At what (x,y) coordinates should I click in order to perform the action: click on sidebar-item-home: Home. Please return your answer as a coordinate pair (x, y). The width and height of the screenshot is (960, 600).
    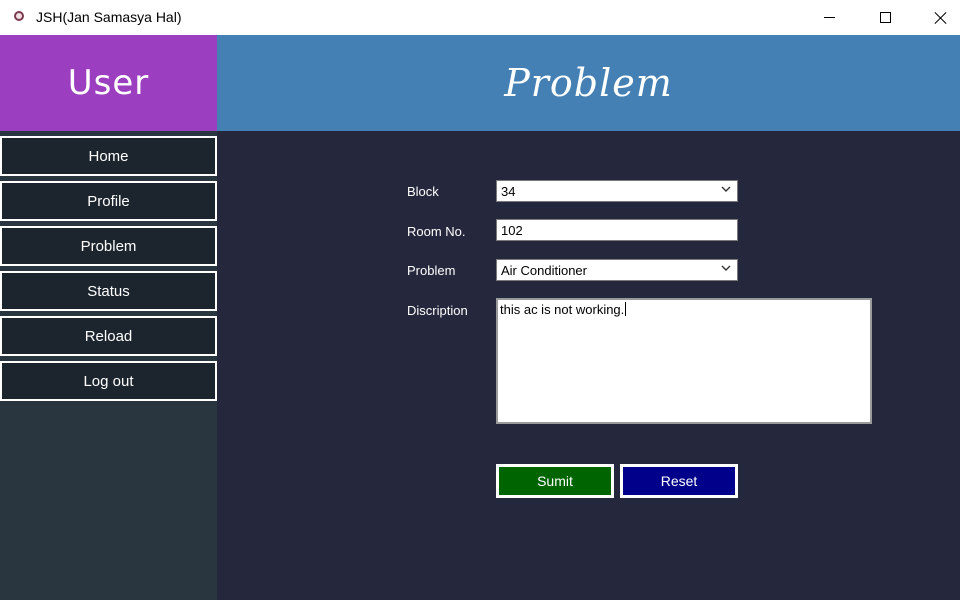
    Looking at the image, I should click on (108, 156).